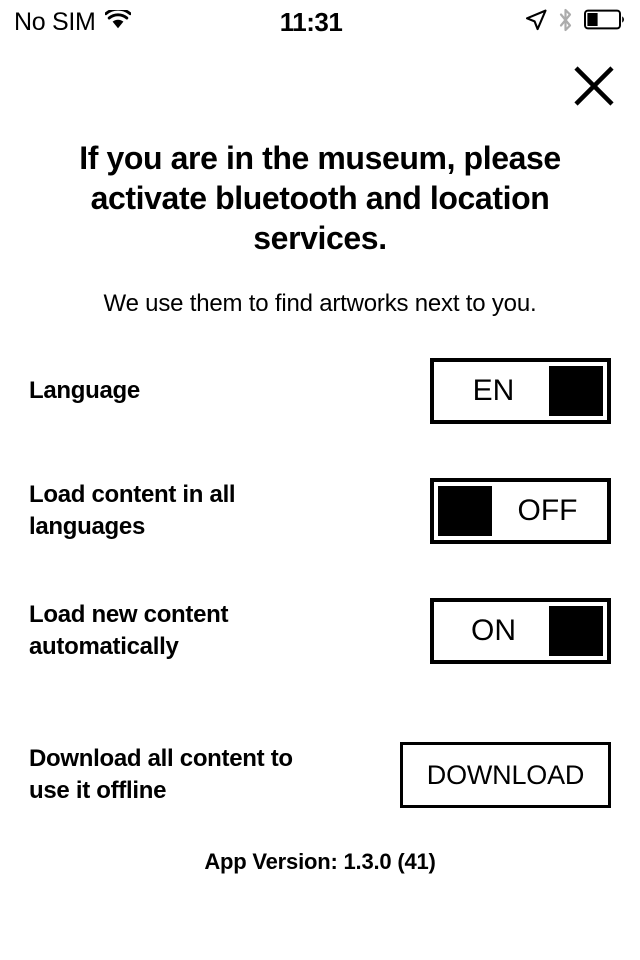 Image resolution: width=640 pixels, height=960 pixels. Describe the element at coordinates (320, 631) in the screenshot. I see `setting-row-auto-load-content: Load new content automatically ON` at that location.